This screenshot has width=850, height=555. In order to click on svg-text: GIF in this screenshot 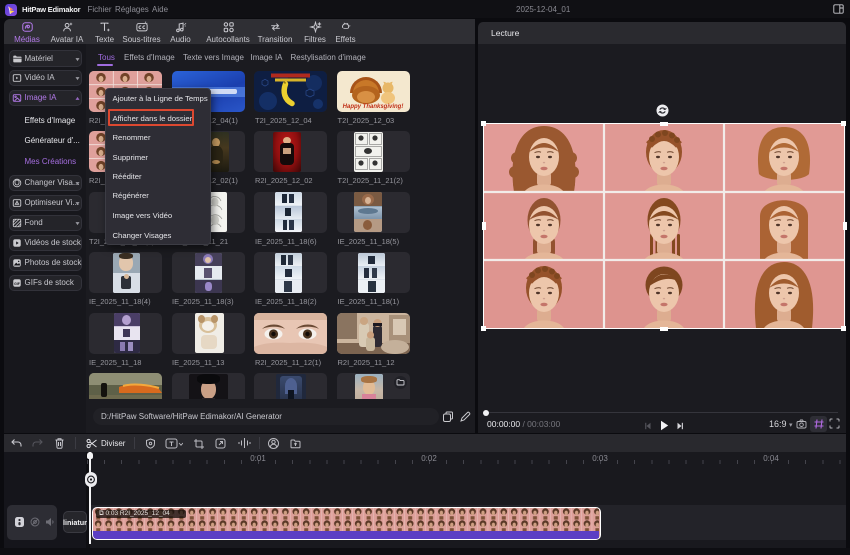, I will do `click(17, 284)`.